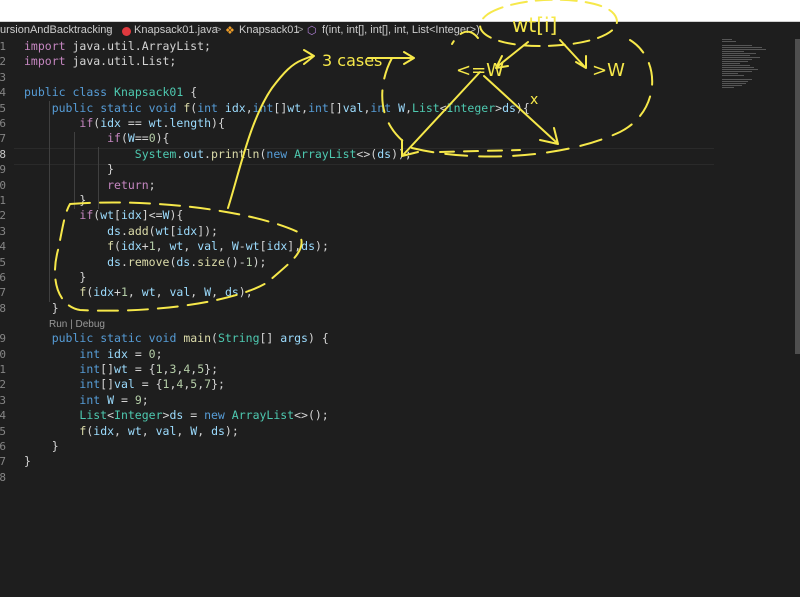 This screenshot has height=597, width=800. Describe the element at coordinates (89, 185) in the screenshot. I see `code-line: return;` at that location.